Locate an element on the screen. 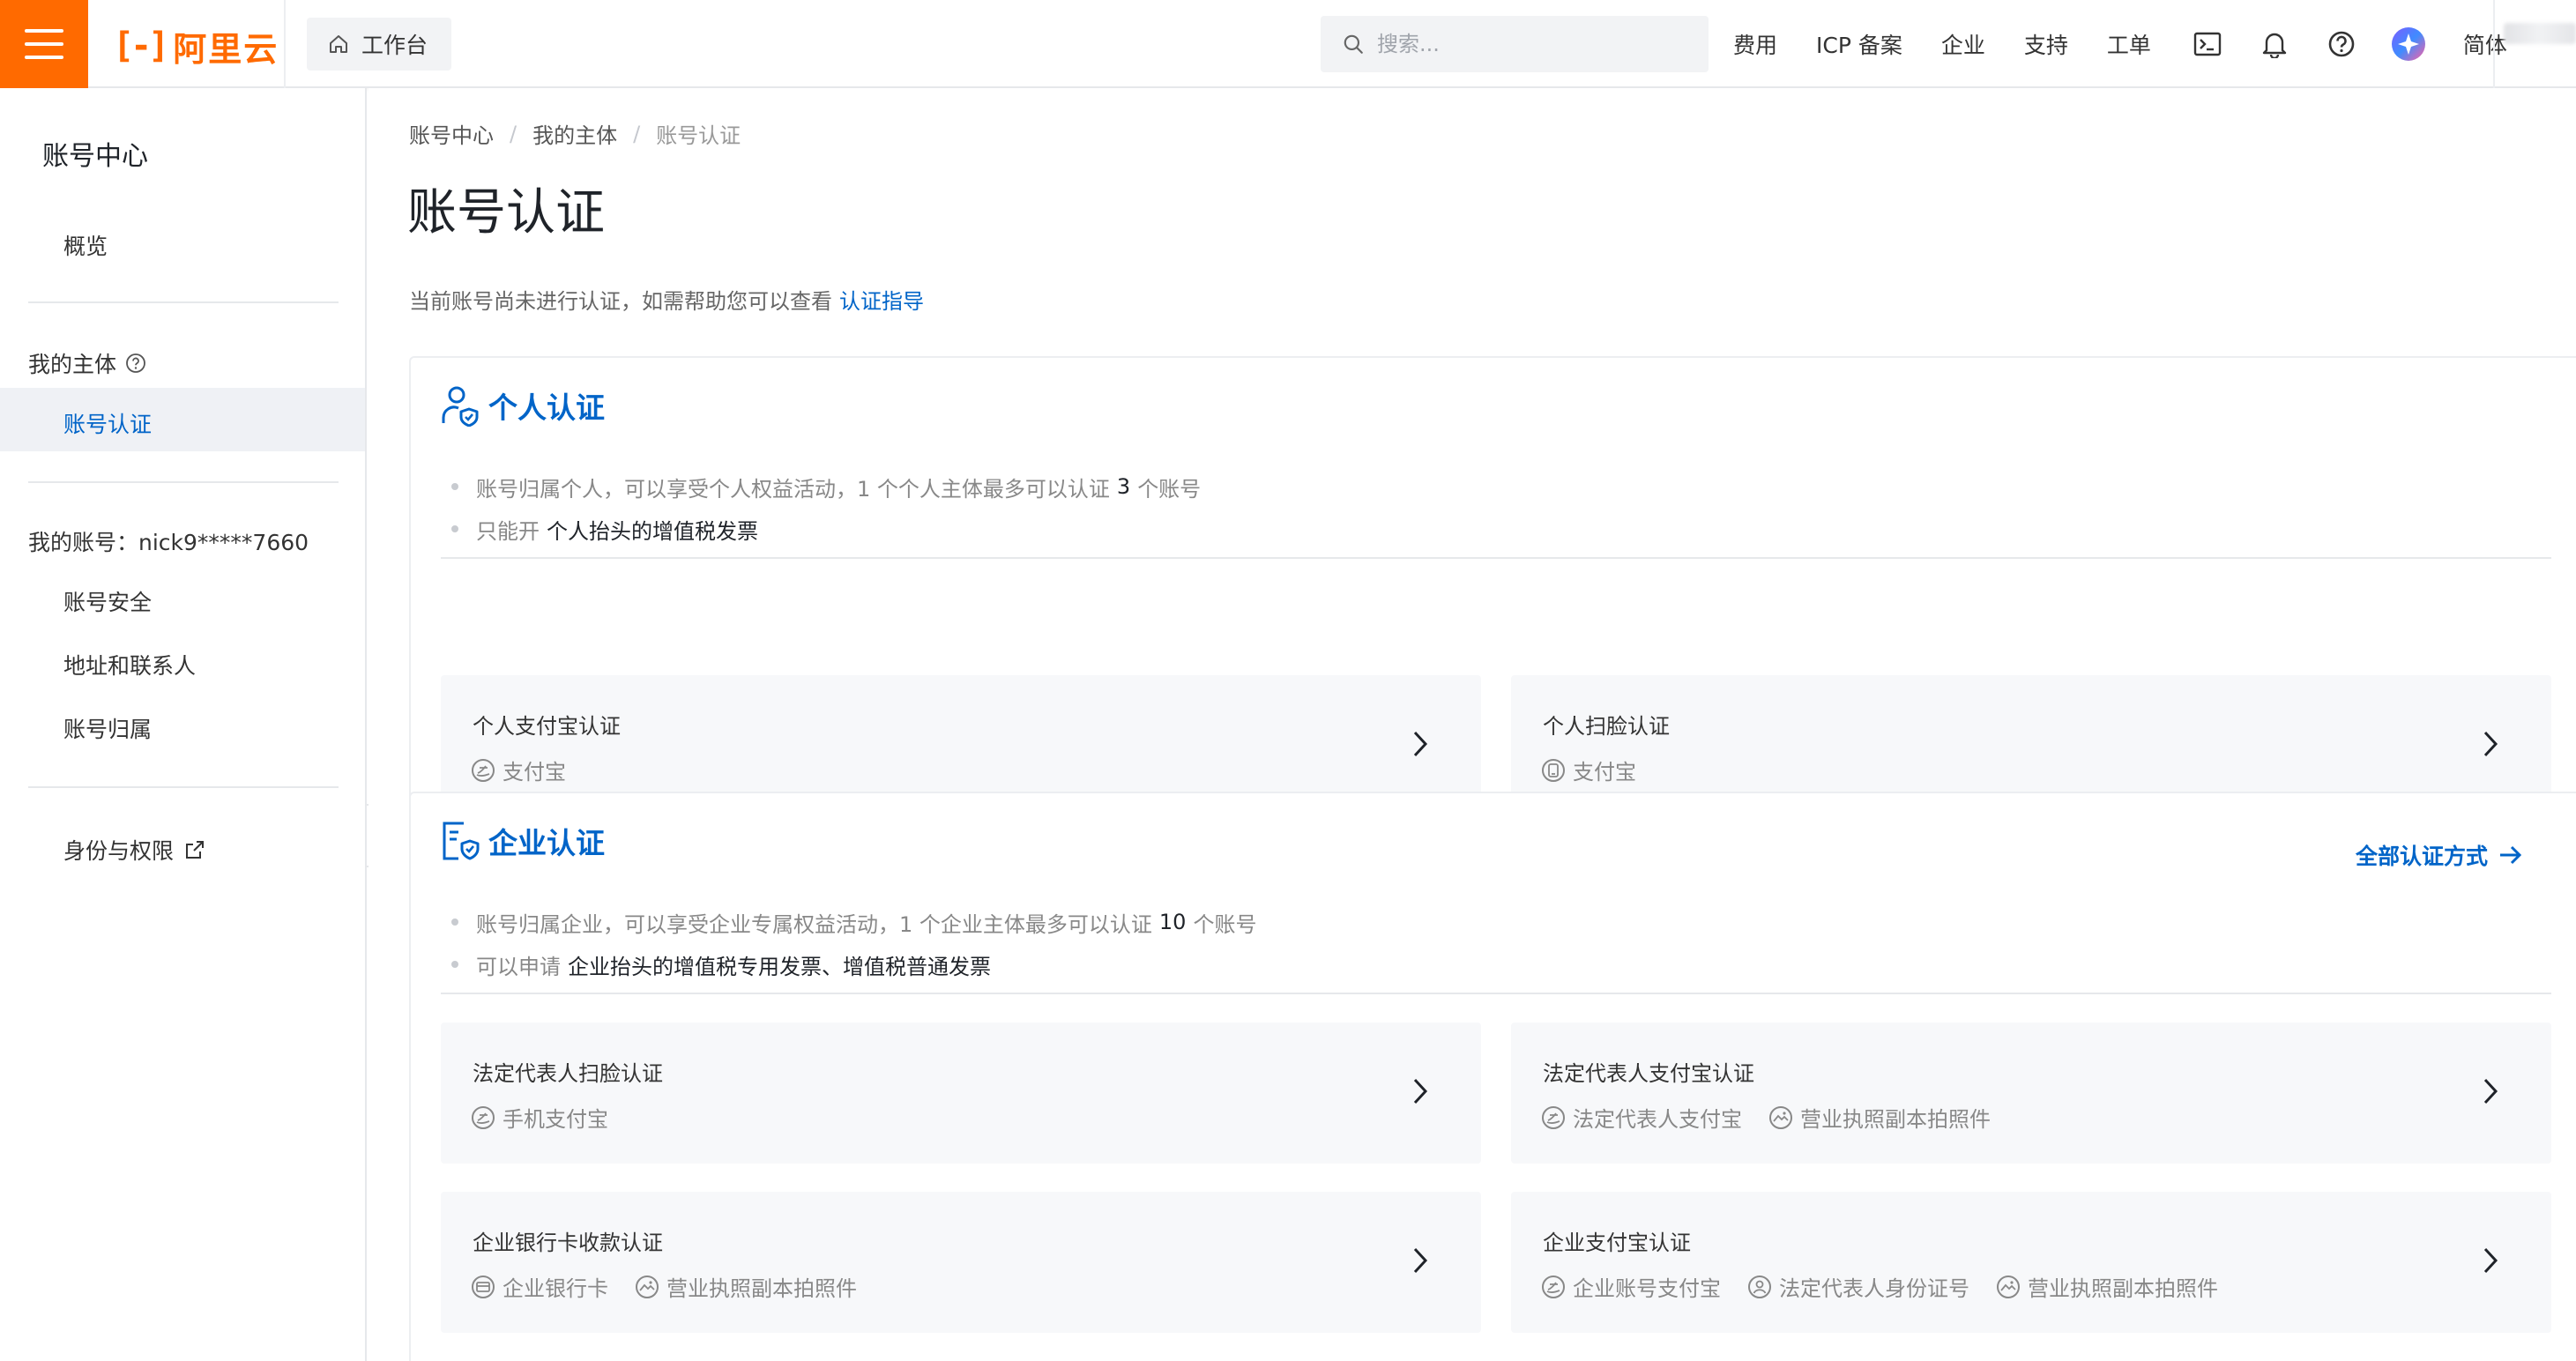  sidebar-item-account-verification: 账号认证 is located at coordinates (107, 423).